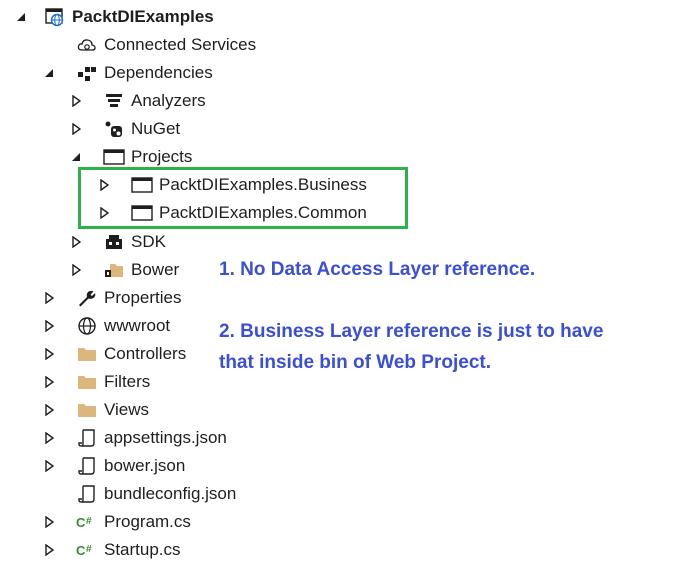 The image size is (689, 564). Describe the element at coordinates (165, 437) in the screenshot. I see `tree-item-label: appsettings.json` at that location.